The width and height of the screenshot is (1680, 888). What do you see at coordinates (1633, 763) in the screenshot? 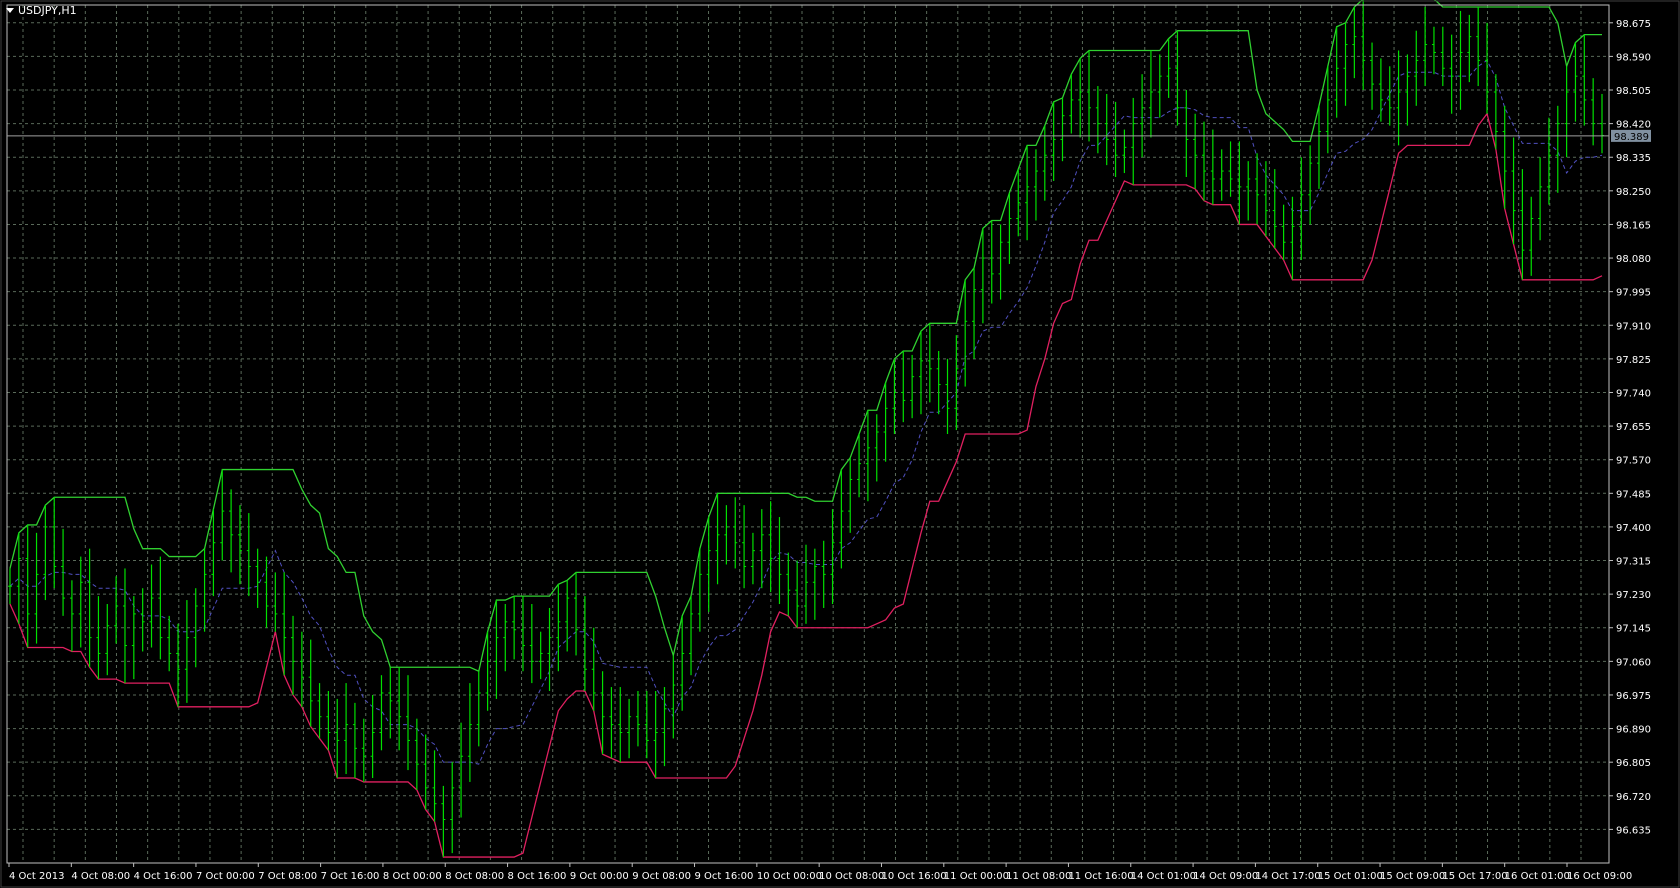
I see `y-tick-label: 96.805` at bounding box center [1633, 763].